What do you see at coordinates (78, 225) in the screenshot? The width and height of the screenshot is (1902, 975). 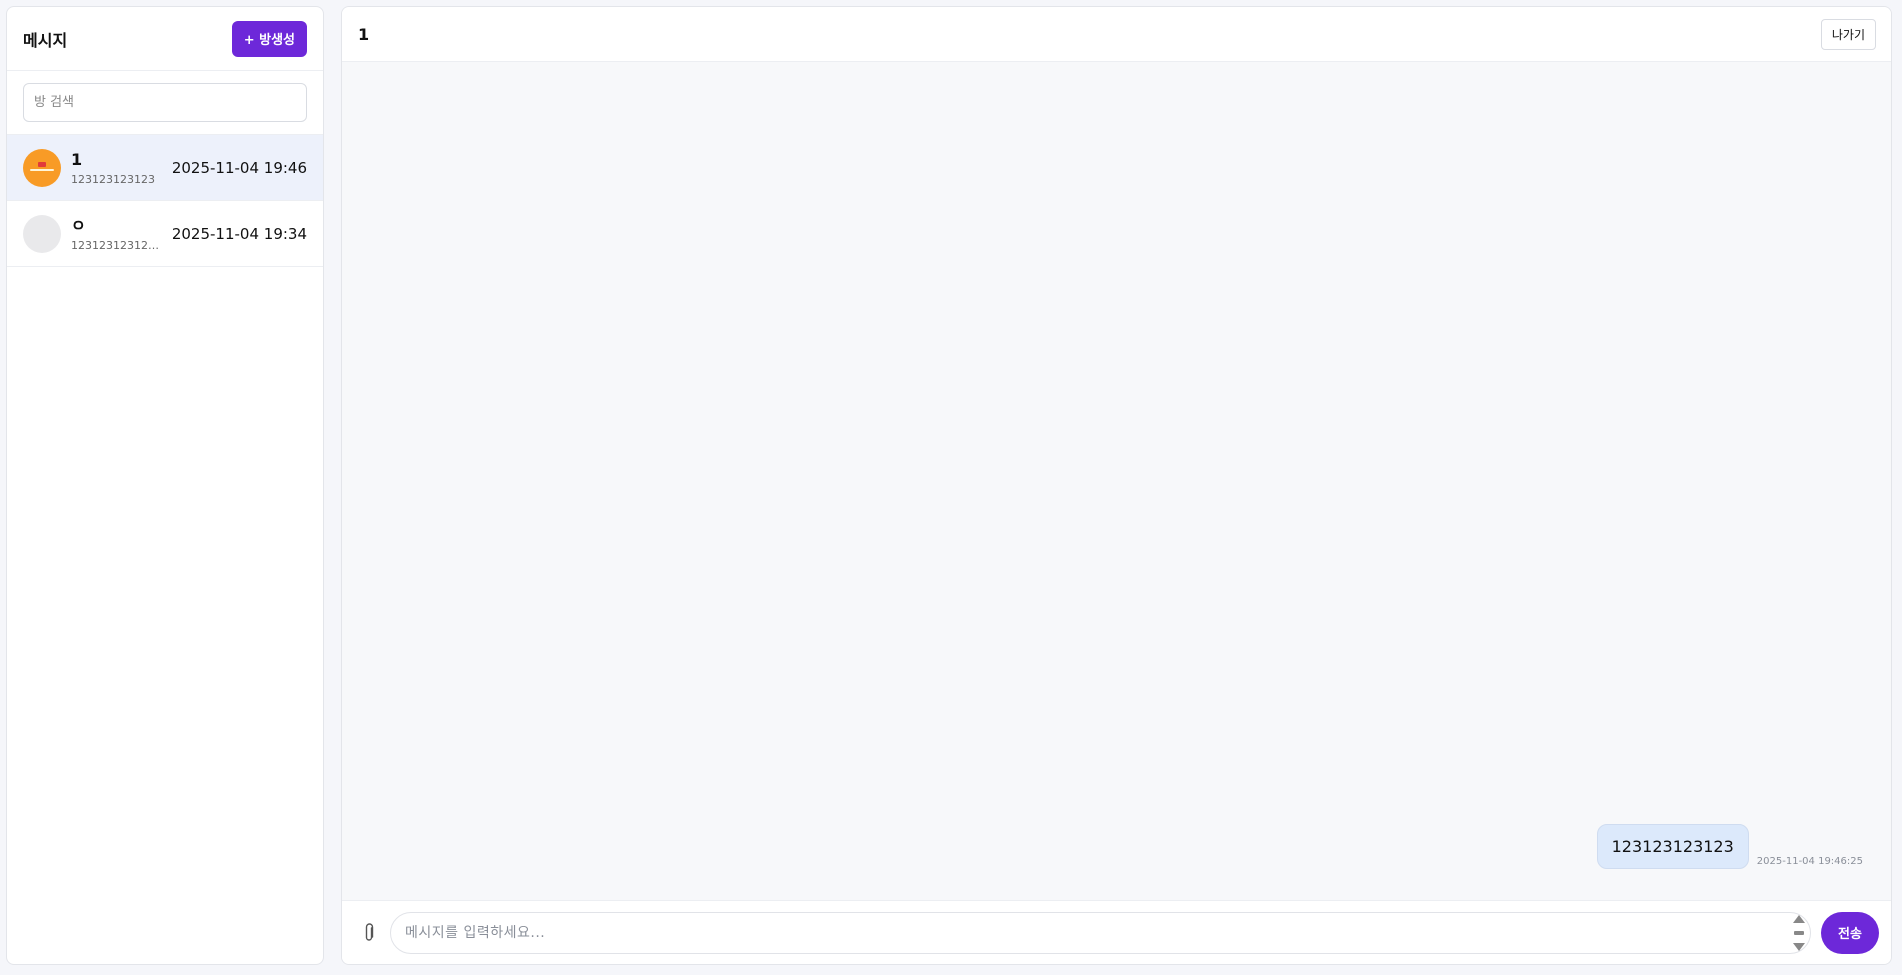 I see `room-name: ㅇ` at bounding box center [78, 225].